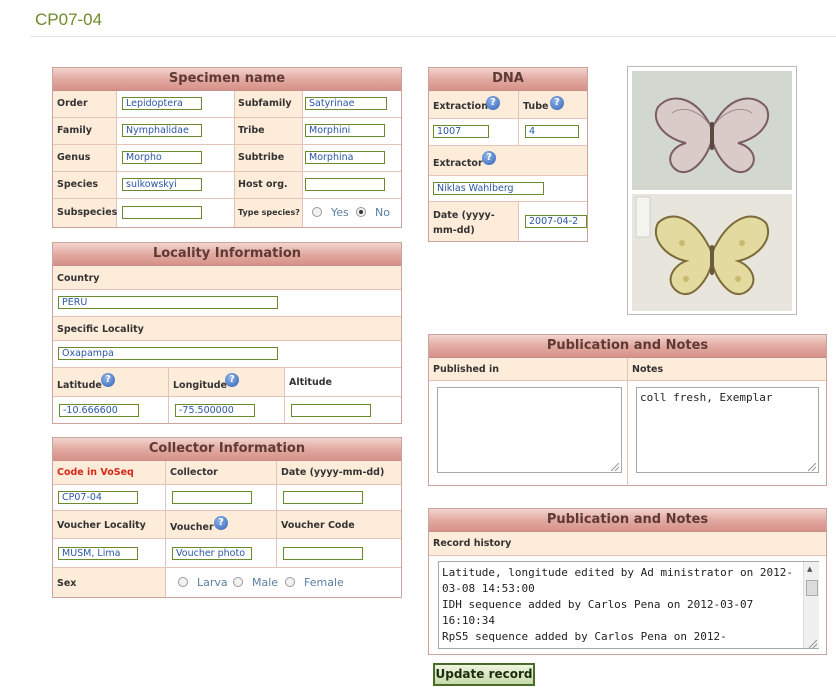 The height and width of the screenshot is (698, 836). Describe the element at coordinates (212, 582) in the screenshot. I see `sex-larva-label: Larva` at that location.